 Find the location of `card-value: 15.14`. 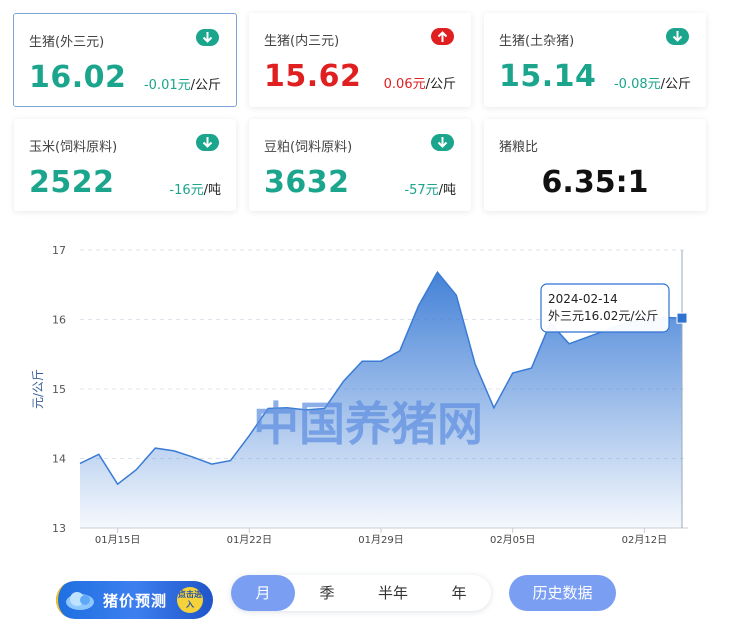

card-value: 15.14 is located at coordinates (548, 76).